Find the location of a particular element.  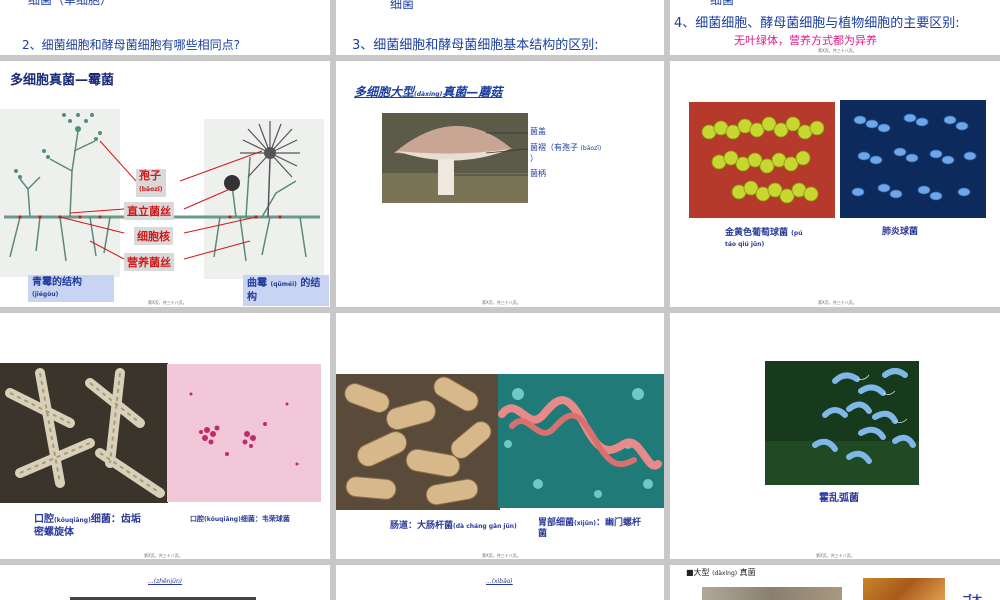

label-spore-text: 孢子 is located at coordinates (150, 175).